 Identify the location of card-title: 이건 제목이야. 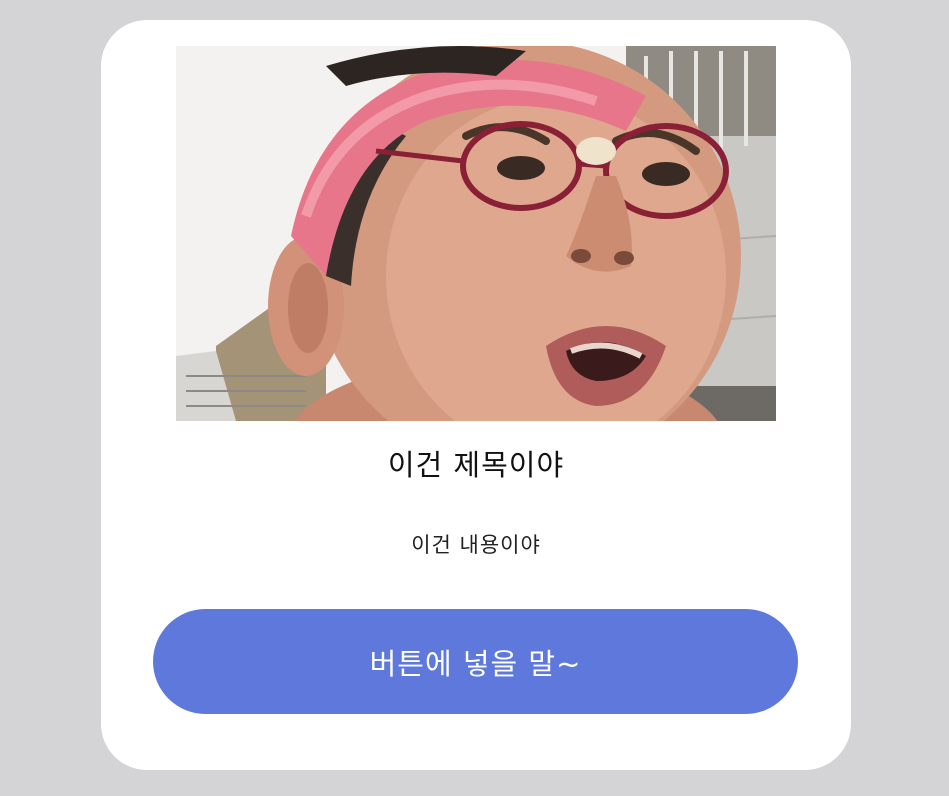
(476, 465).